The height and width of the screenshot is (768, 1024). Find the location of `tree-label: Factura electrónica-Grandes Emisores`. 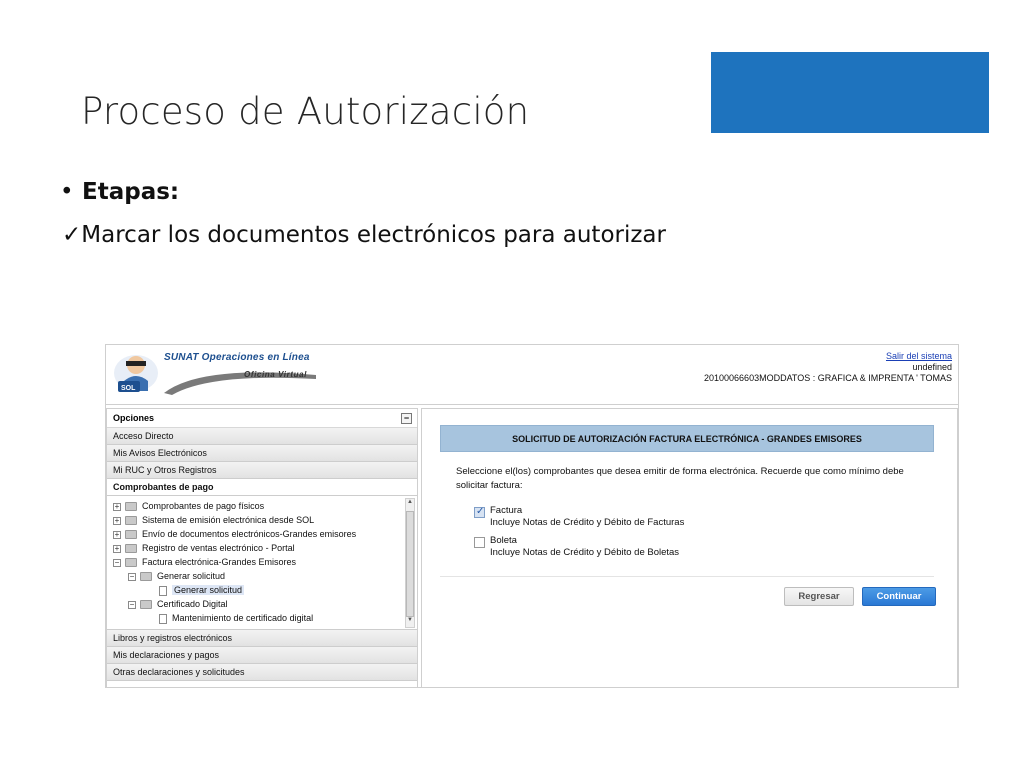

tree-label: Factura electrónica-Grandes Emisores is located at coordinates (219, 562).